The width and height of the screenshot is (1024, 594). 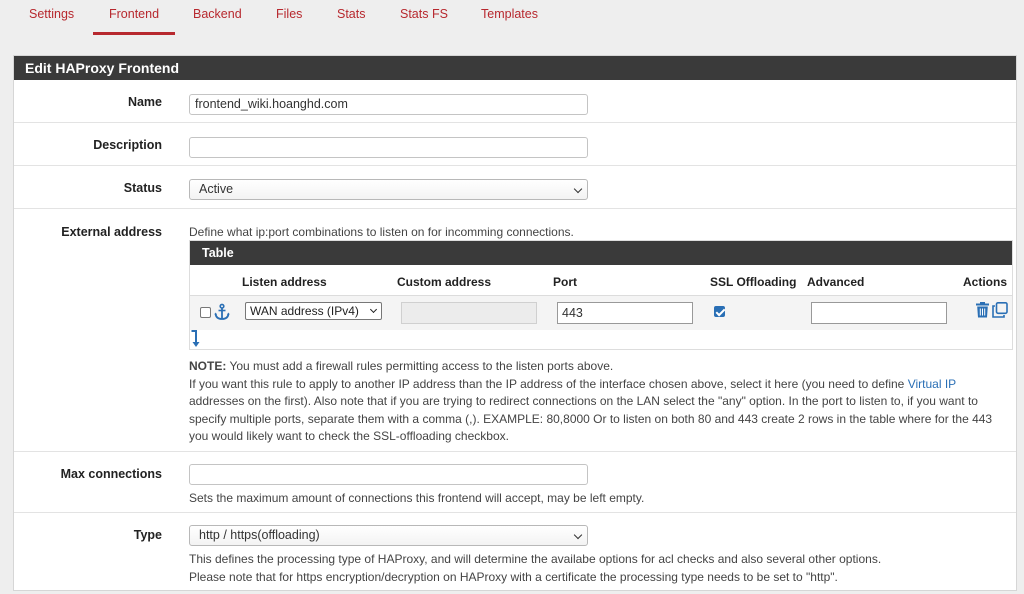 I want to click on listen-address-value: WAN address (IPv4), so click(x=304, y=311).